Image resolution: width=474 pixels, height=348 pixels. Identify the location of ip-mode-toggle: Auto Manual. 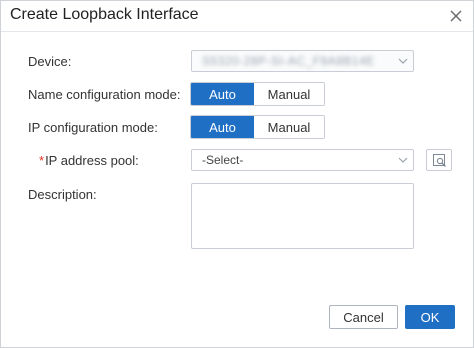
(257, 127).